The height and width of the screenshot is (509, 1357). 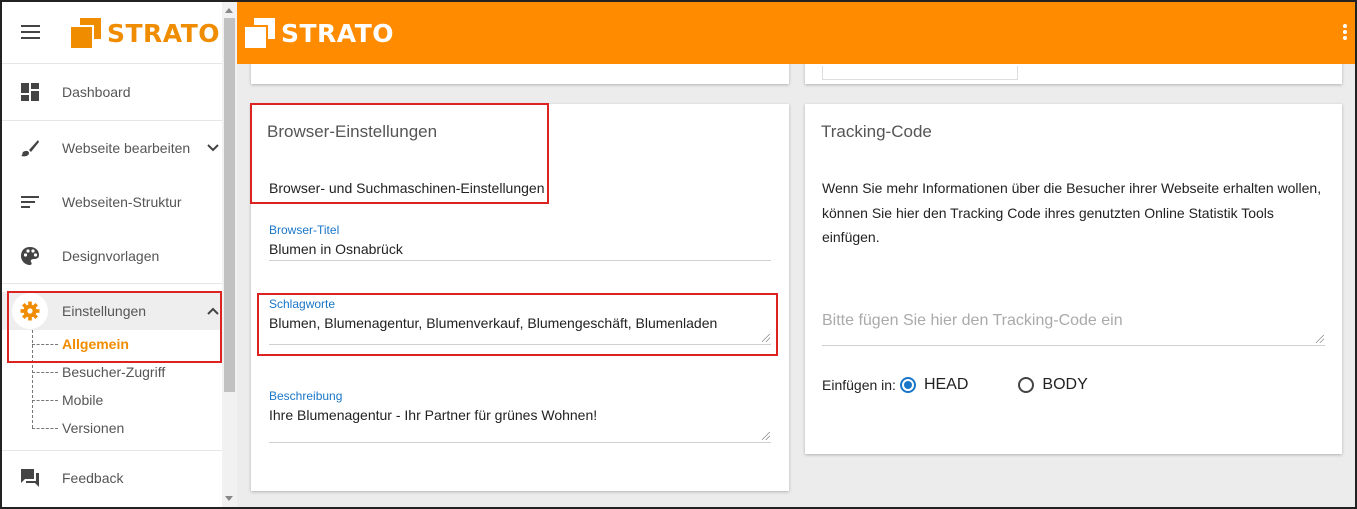 What do you see at coordinates (1345, 32) in the screenshot?
I see `more-options-icon` at bounding box center [1345, 32].